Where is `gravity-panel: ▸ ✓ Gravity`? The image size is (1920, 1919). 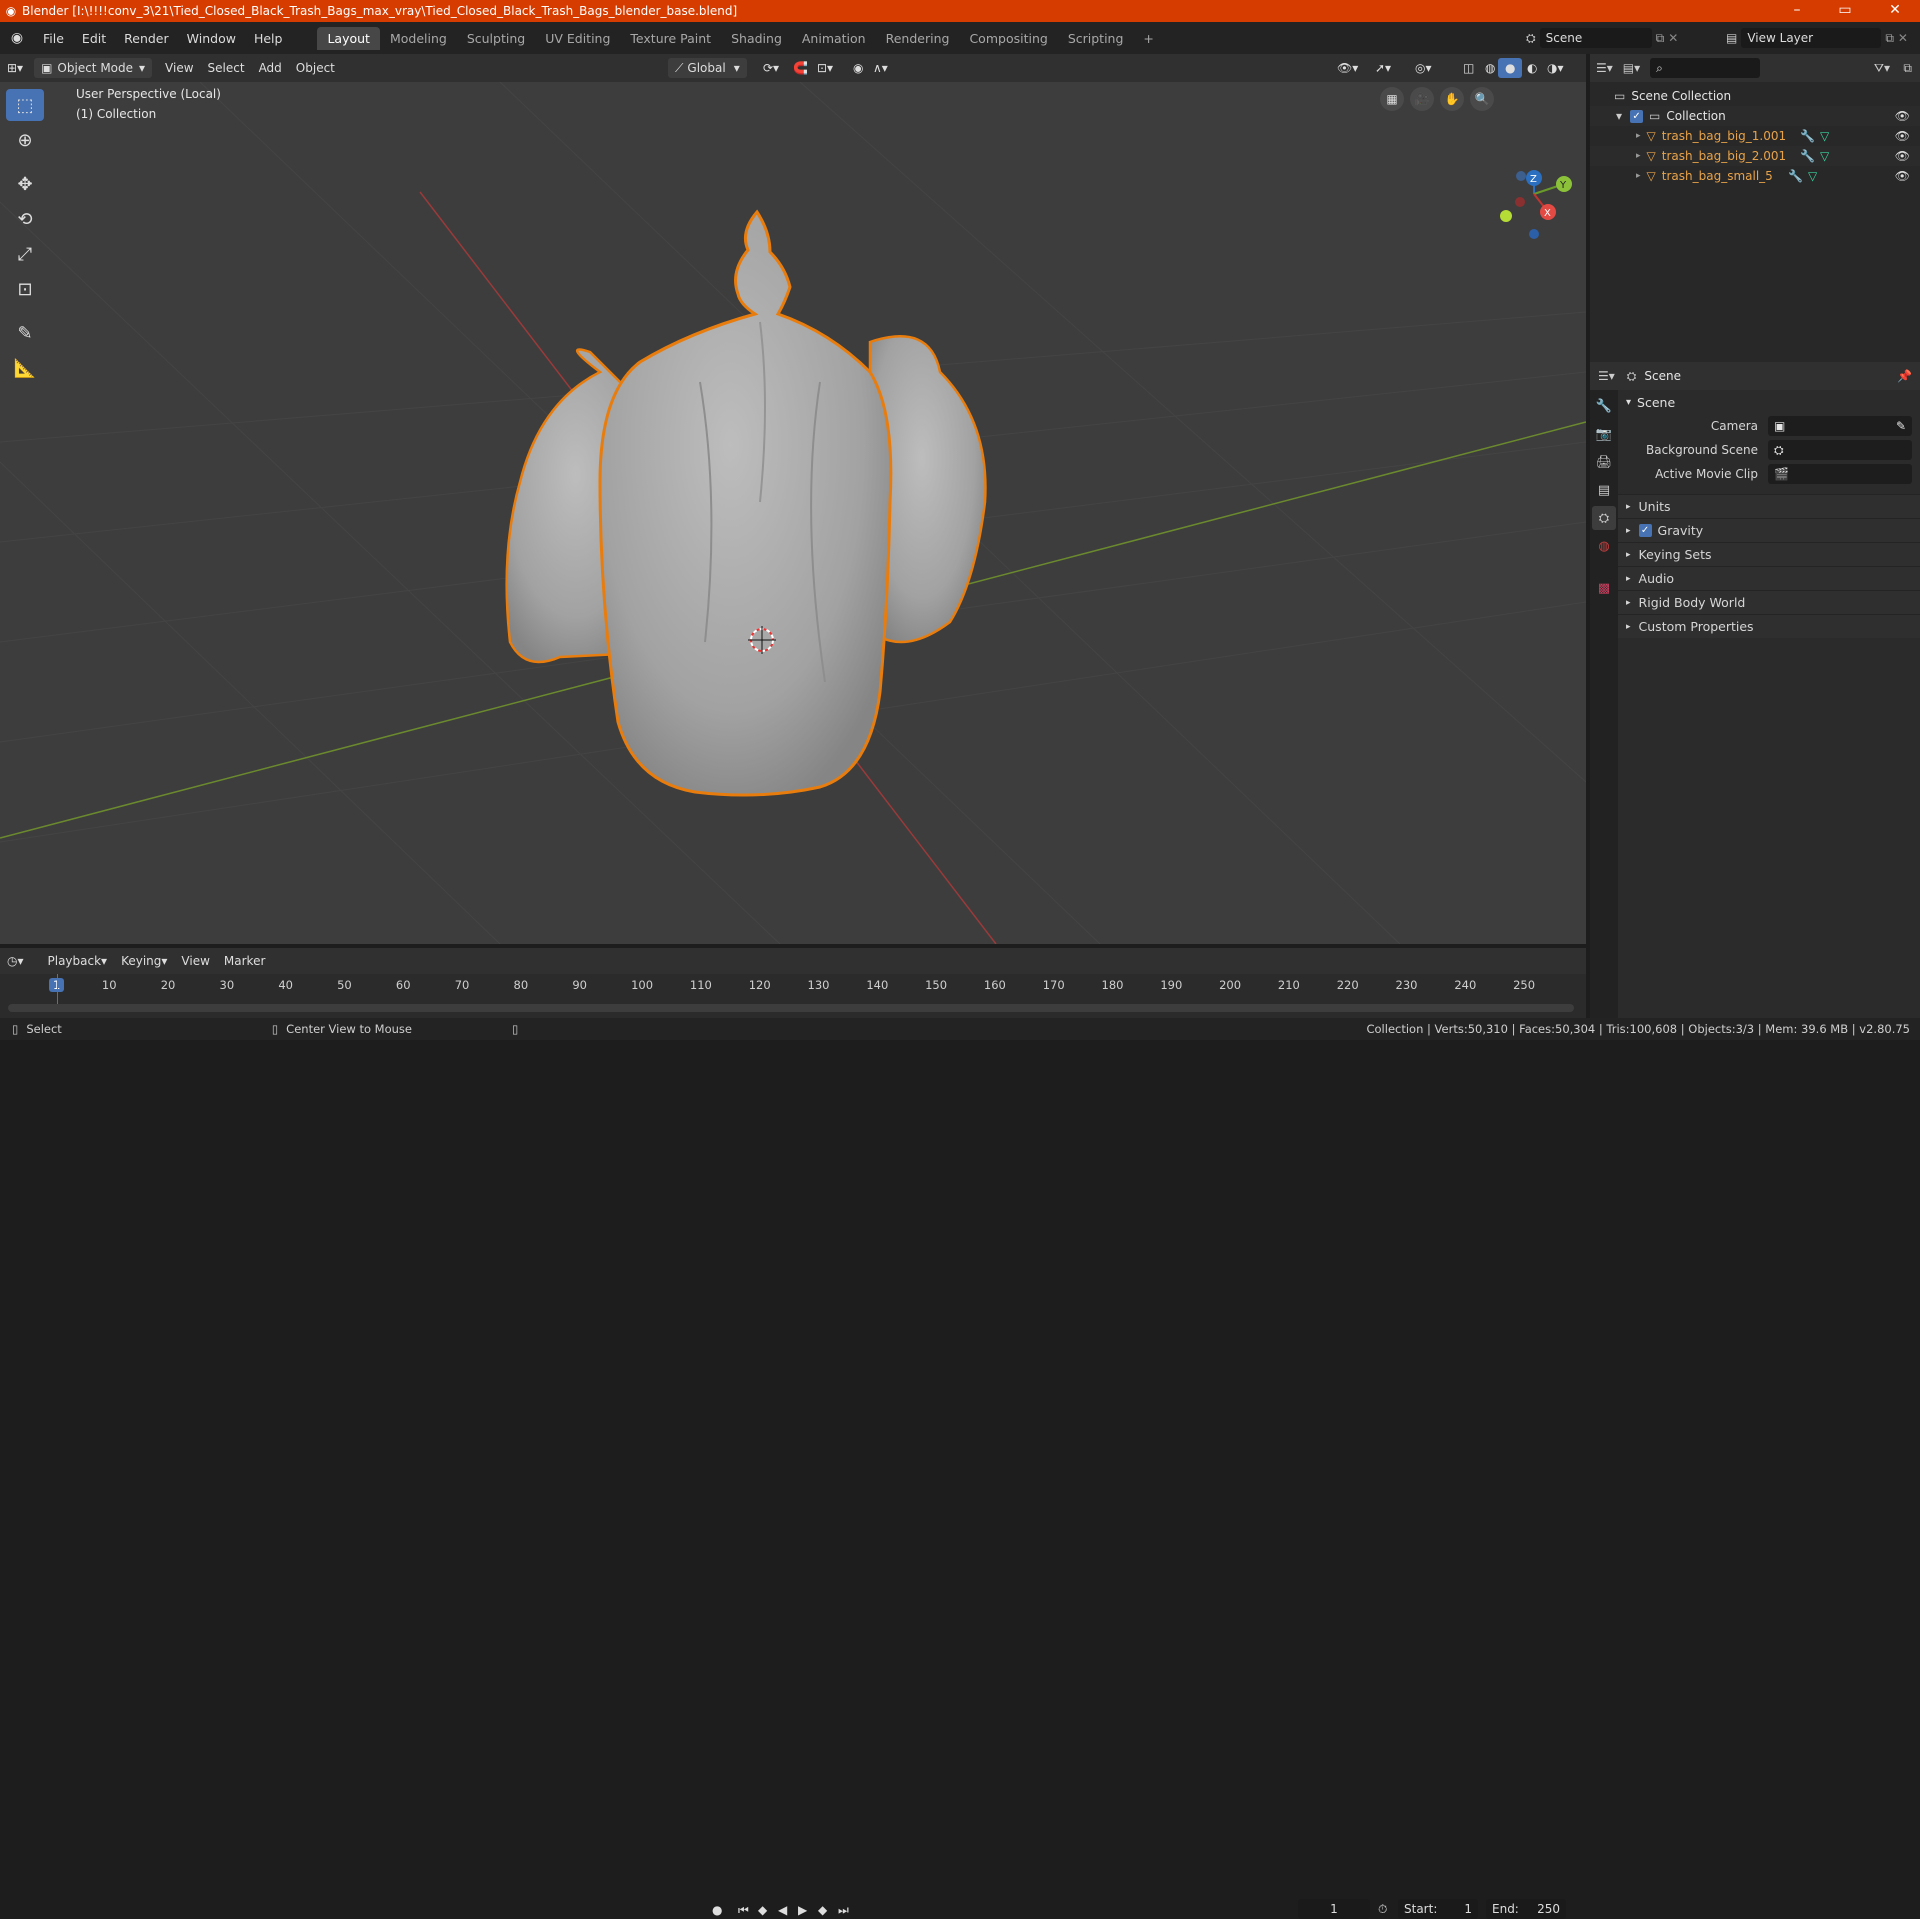 gravity-panel: ▸ ✓ Gravity is located at coordinates (1769, 530).